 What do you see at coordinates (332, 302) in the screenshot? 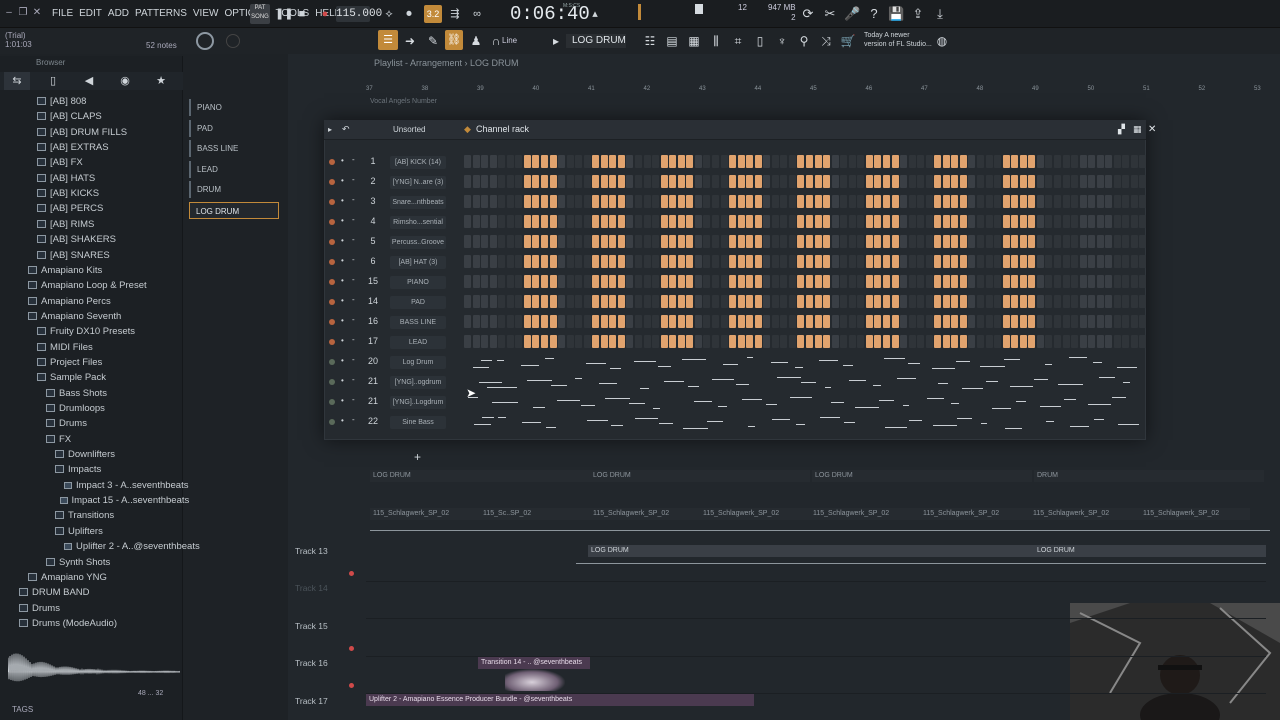
I see `channel-mute-led` at bounding box center [332, 302].